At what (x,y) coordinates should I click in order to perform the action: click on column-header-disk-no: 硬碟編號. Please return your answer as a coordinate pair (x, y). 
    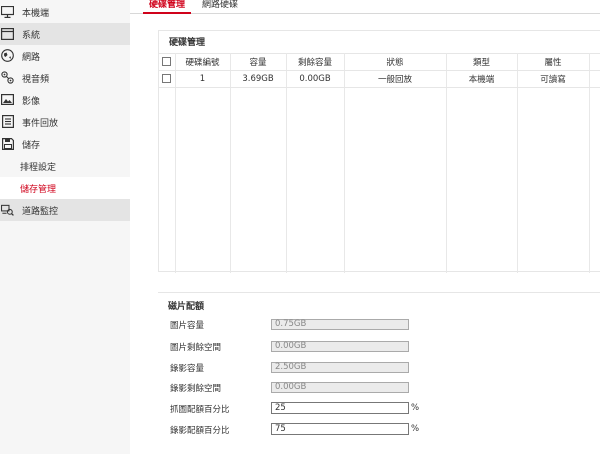
    Looking at the image, I should click on (203, 62).